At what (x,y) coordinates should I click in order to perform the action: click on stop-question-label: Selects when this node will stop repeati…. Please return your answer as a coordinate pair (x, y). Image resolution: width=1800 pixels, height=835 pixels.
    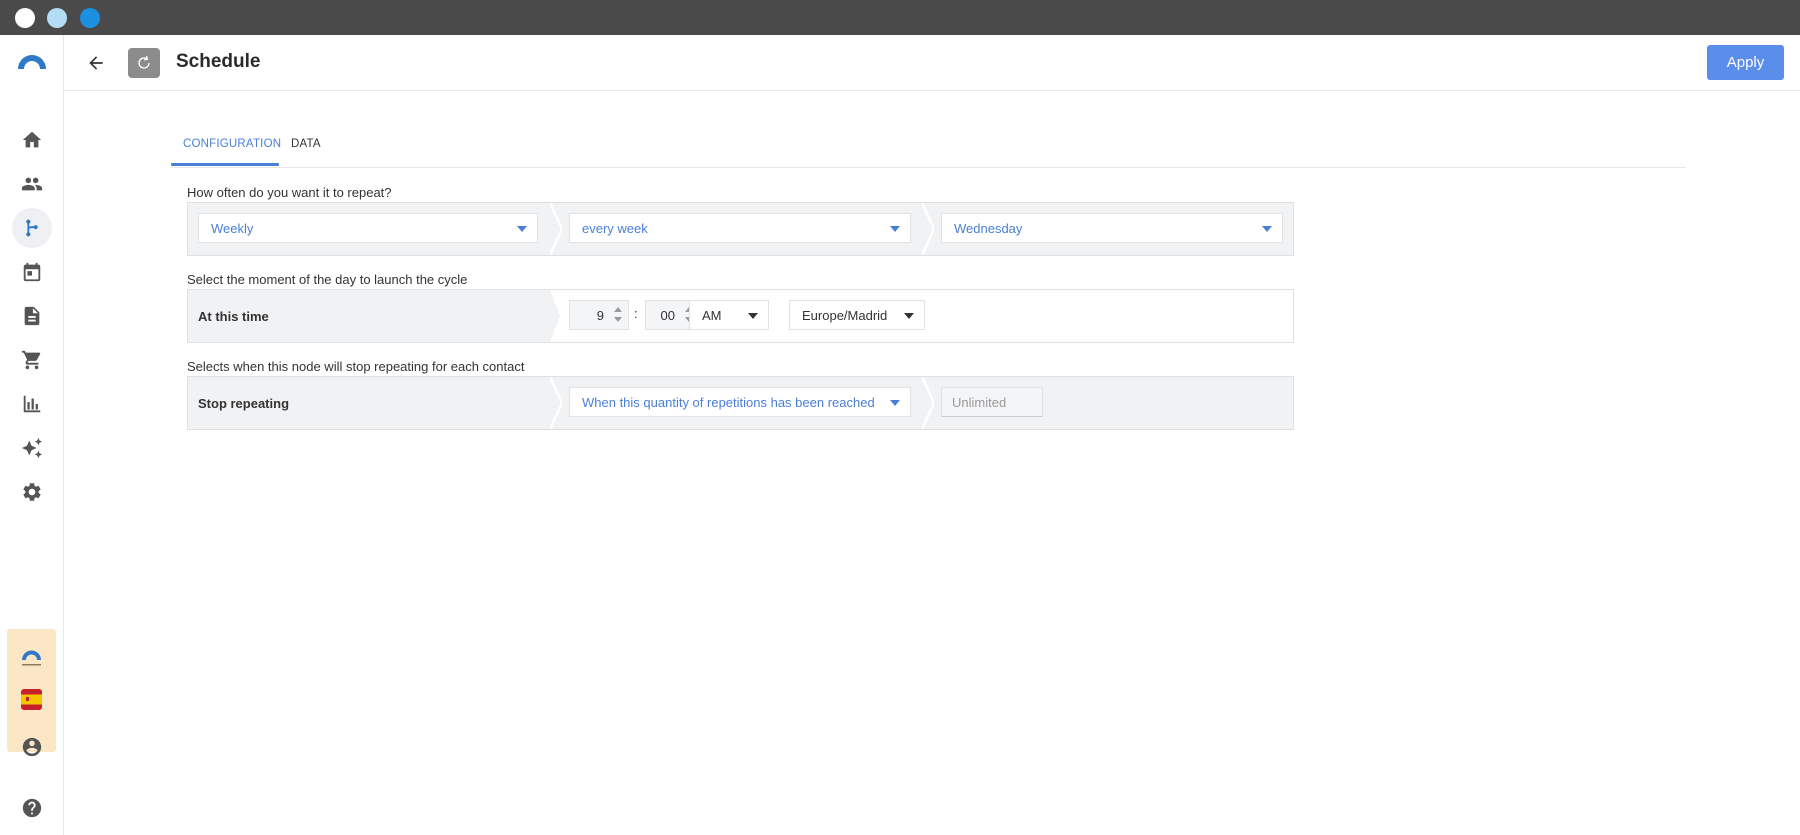
    Looking at the image, I should click on (356, 366).